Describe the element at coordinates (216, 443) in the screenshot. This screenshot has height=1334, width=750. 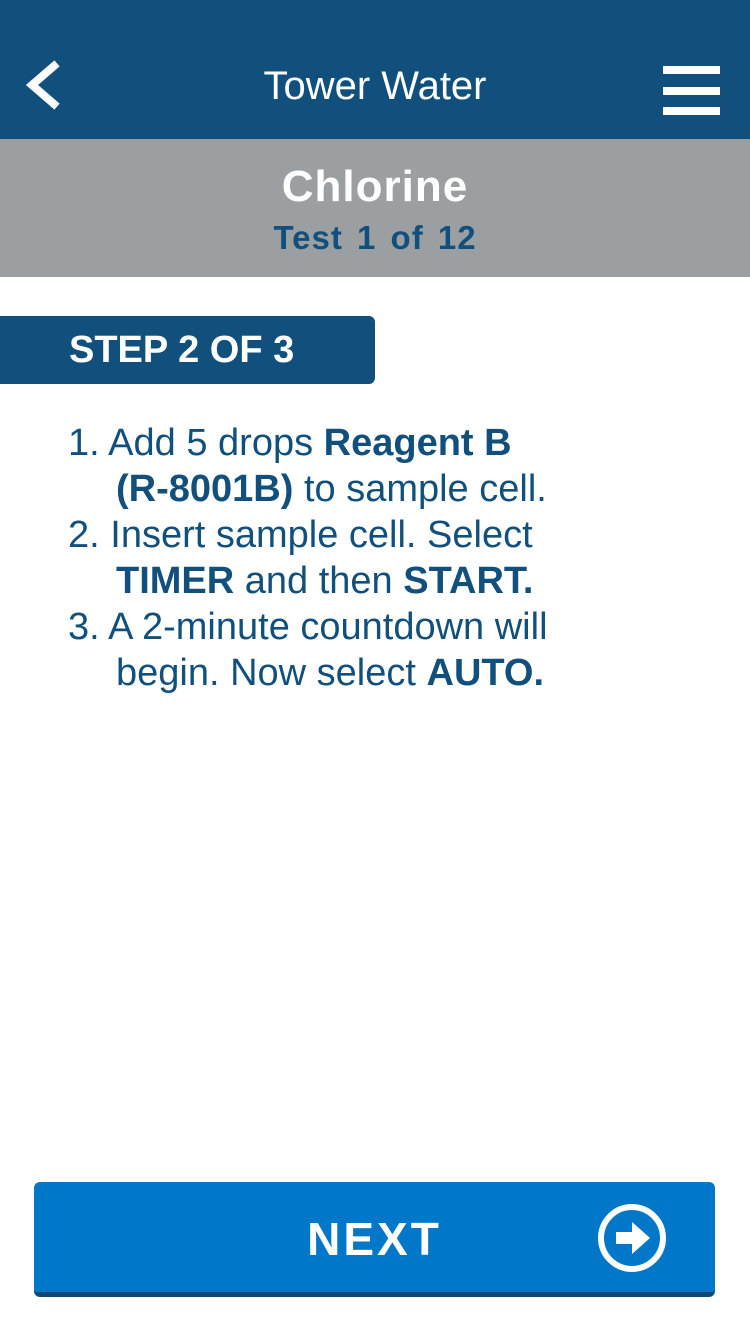
I see `instruction-text: Add 5 drops` at that location.